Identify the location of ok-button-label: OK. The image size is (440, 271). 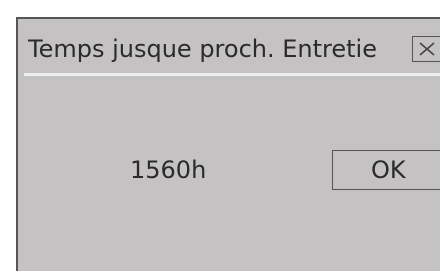
(388, 170).